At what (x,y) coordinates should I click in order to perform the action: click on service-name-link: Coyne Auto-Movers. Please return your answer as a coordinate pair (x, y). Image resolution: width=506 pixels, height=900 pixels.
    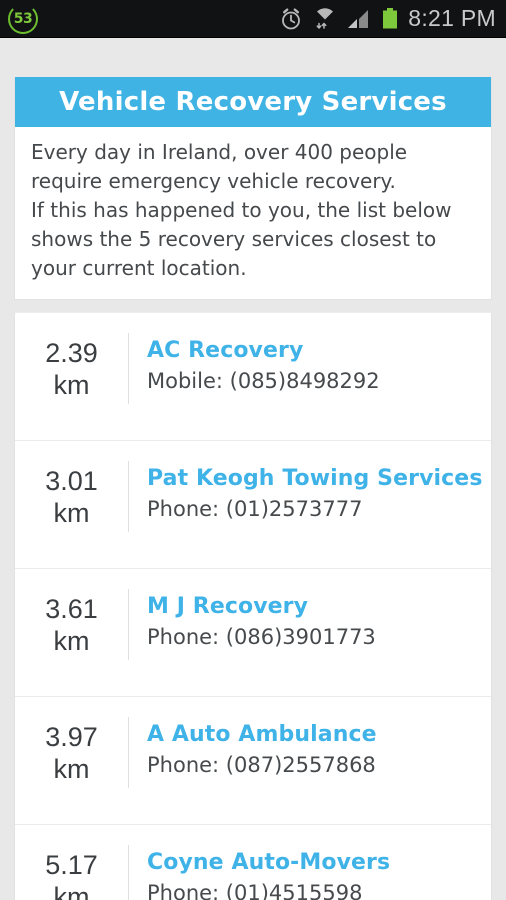
    Looking at the image, I should click on (319, 863).